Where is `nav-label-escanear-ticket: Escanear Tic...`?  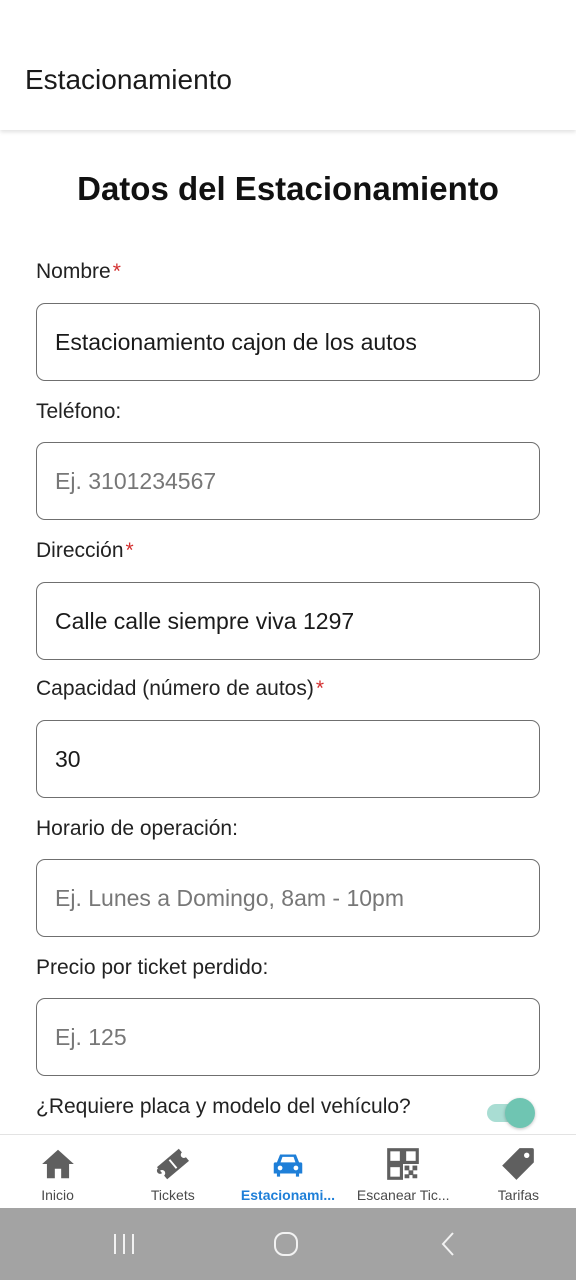
nav-label-escanear-ticket: Escanear Tic... is located at coordinates (403, 1195).